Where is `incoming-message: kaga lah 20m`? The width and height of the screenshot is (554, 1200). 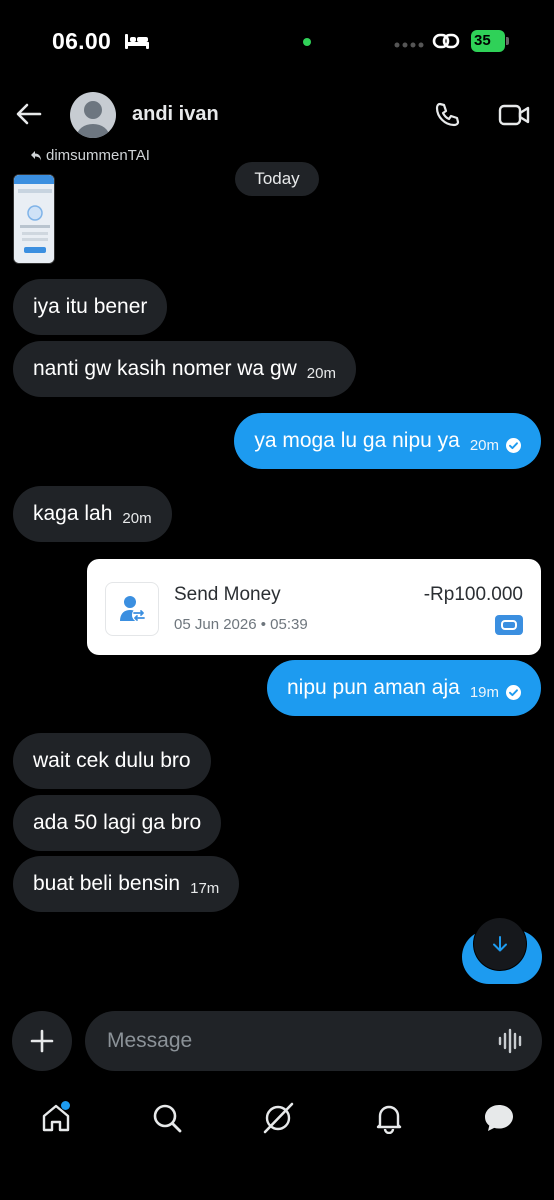
incoming-message: kaga lah 20m is located at coordinates (92, 514).